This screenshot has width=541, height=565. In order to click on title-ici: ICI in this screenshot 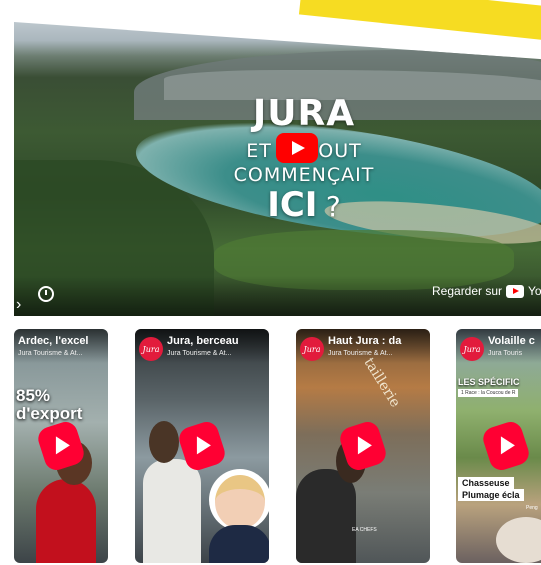, I will do `click(292, 205)`.